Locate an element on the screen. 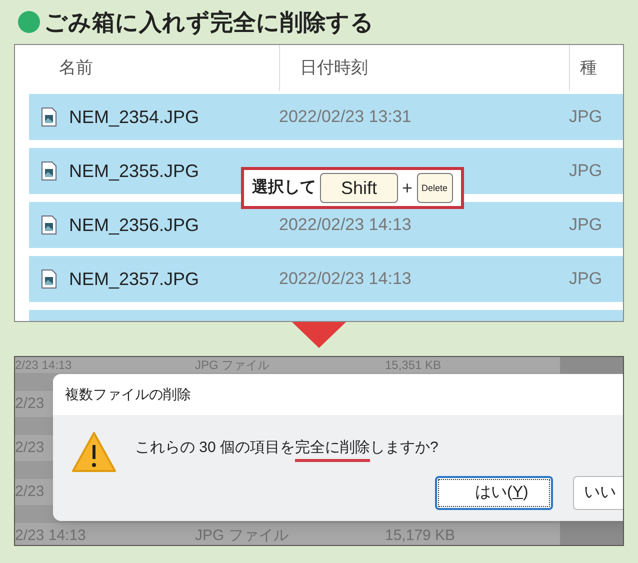 Image resolution: width=638 pixels, height=563 pixels. file-name: NEM_2356.JPG is located at coordinates (134, 225).